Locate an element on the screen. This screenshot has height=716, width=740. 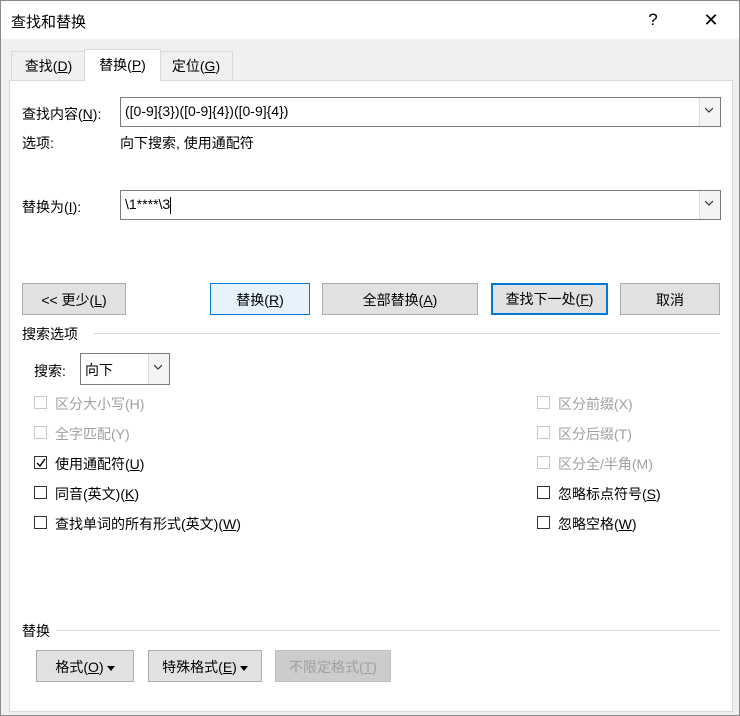
search-direction-dropdown is located at coordinates (158, 369).